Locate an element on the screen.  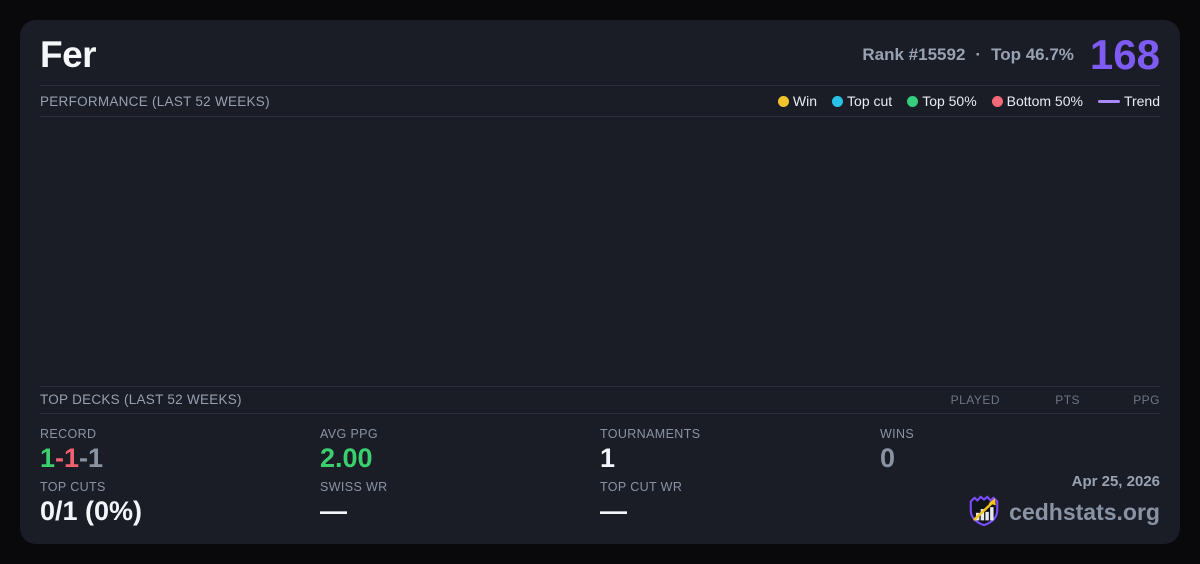
generated-date: Apr 25, 2026 is located at coordinates (1115, 481).